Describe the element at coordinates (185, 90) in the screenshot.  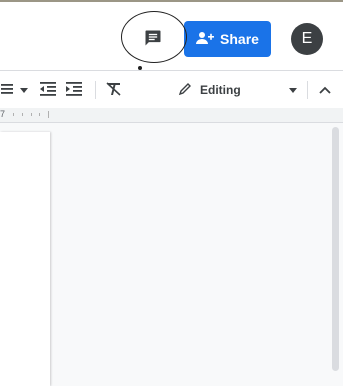
I see `pencil-icon` at that location.